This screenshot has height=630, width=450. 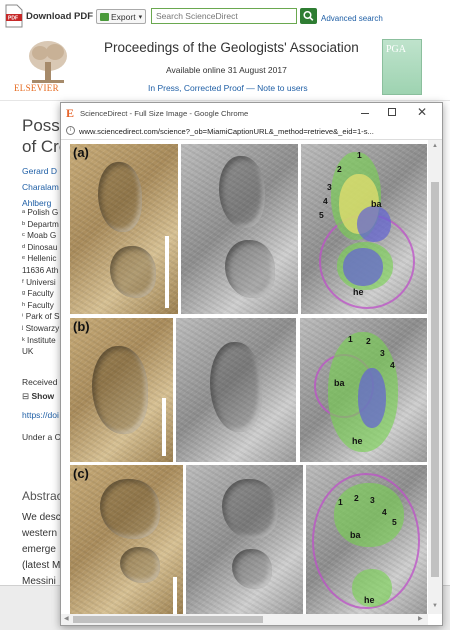 I want to click on horizontal-scroll-thumb, so click(x=168, y=619).